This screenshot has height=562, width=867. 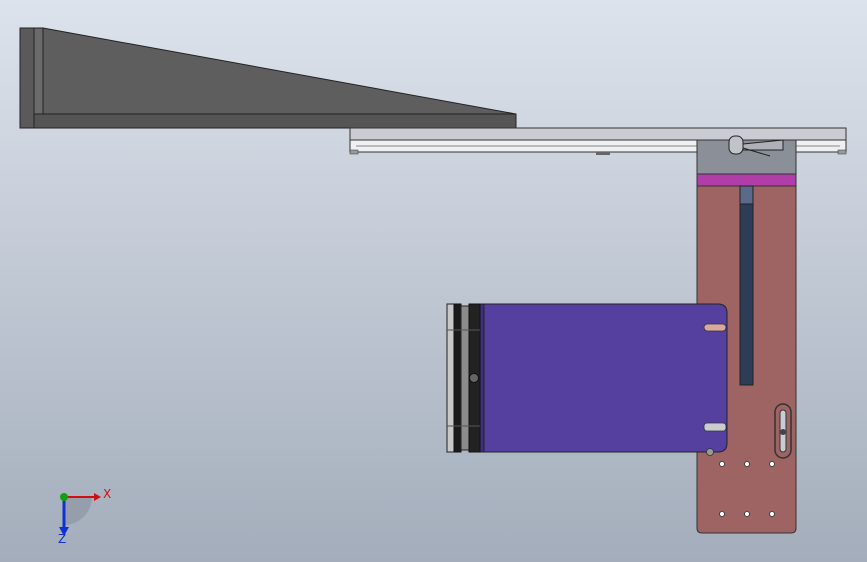 What do you see at coordinates (715, 327) in the screenshot?
I see `camera-slot-top` at bounding box center [715, 327].